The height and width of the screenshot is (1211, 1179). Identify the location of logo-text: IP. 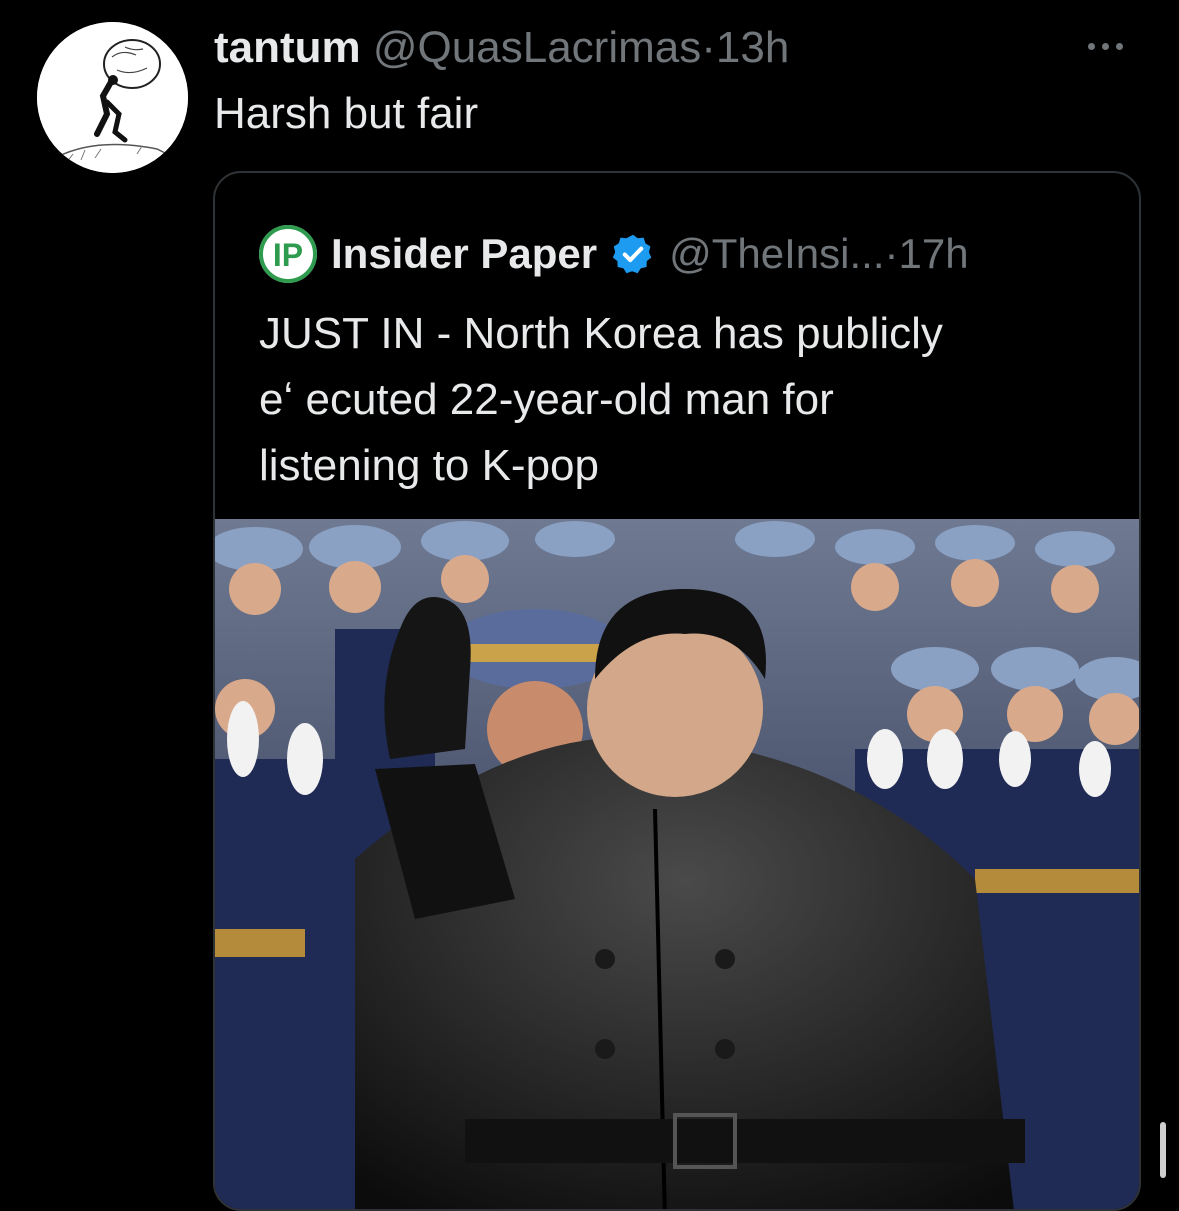
(288, 255).